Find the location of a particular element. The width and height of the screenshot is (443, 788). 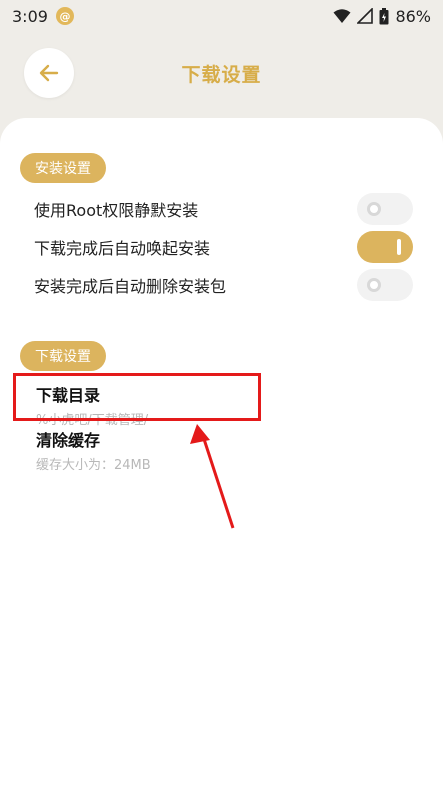

signal-icon is located at coordinates (365, 16).